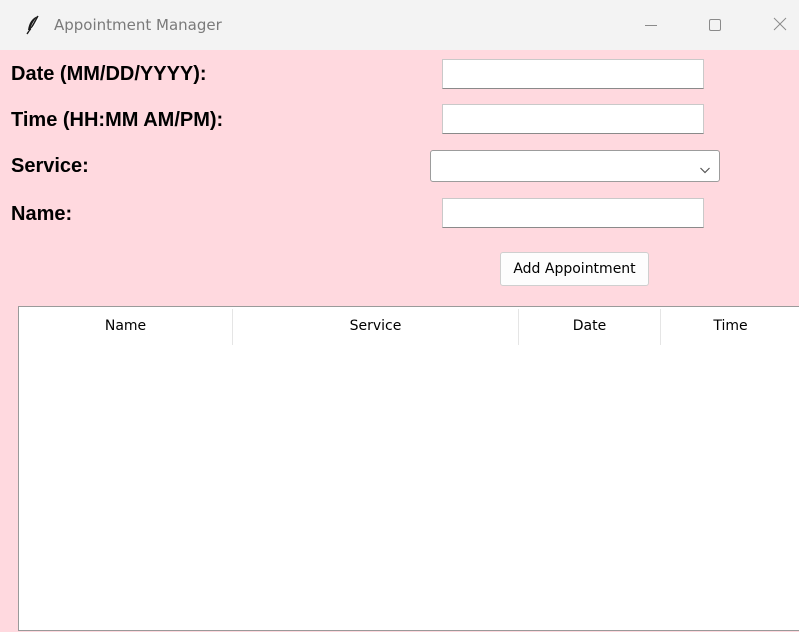  Describe the element at coordinates (590, 327) in the screenshot. I see `column-header-date: Date` at that location.